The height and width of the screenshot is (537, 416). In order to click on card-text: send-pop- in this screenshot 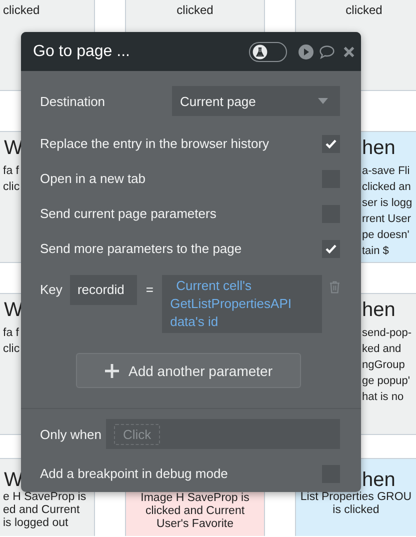, I will do `click(387, 333)`.